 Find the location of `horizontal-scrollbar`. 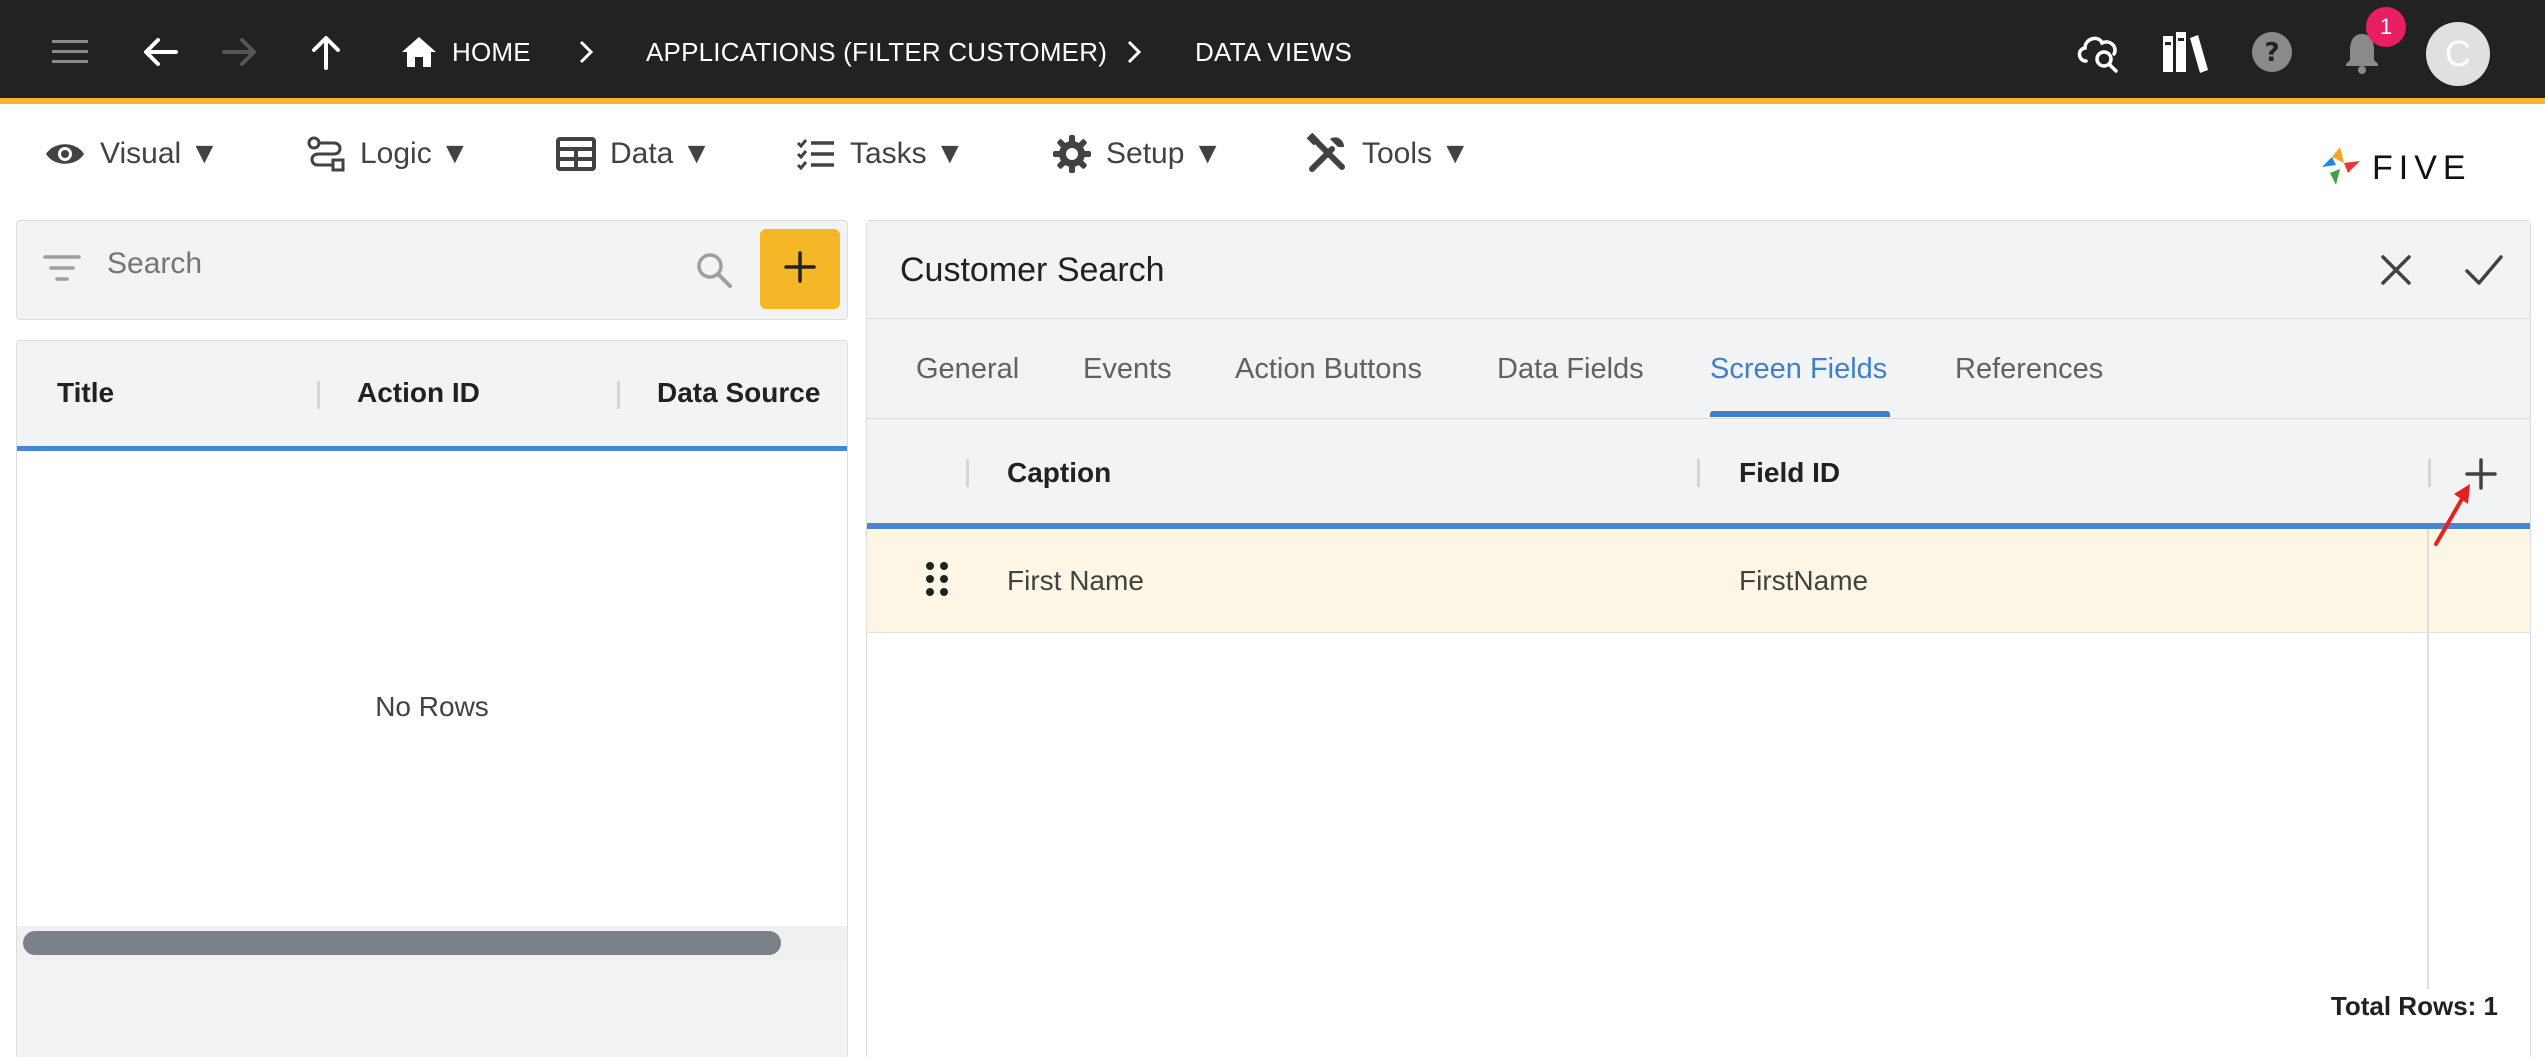

horizontal-scrollbar is located at coordinates (432, 943).